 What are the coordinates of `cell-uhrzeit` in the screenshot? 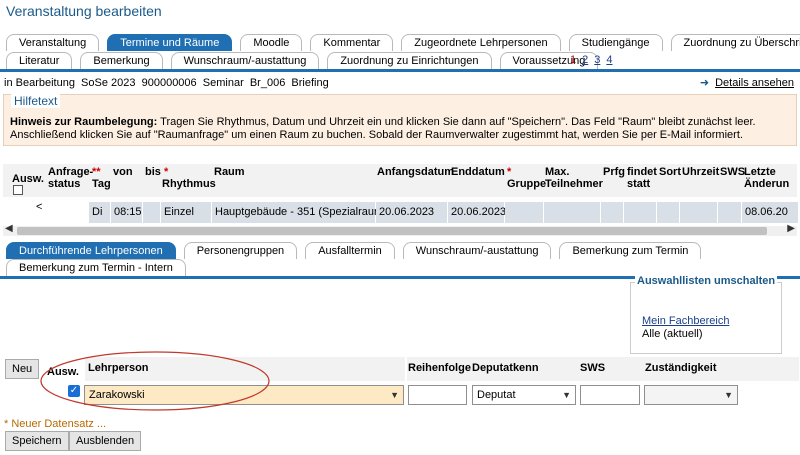 It's located at (698, 212).